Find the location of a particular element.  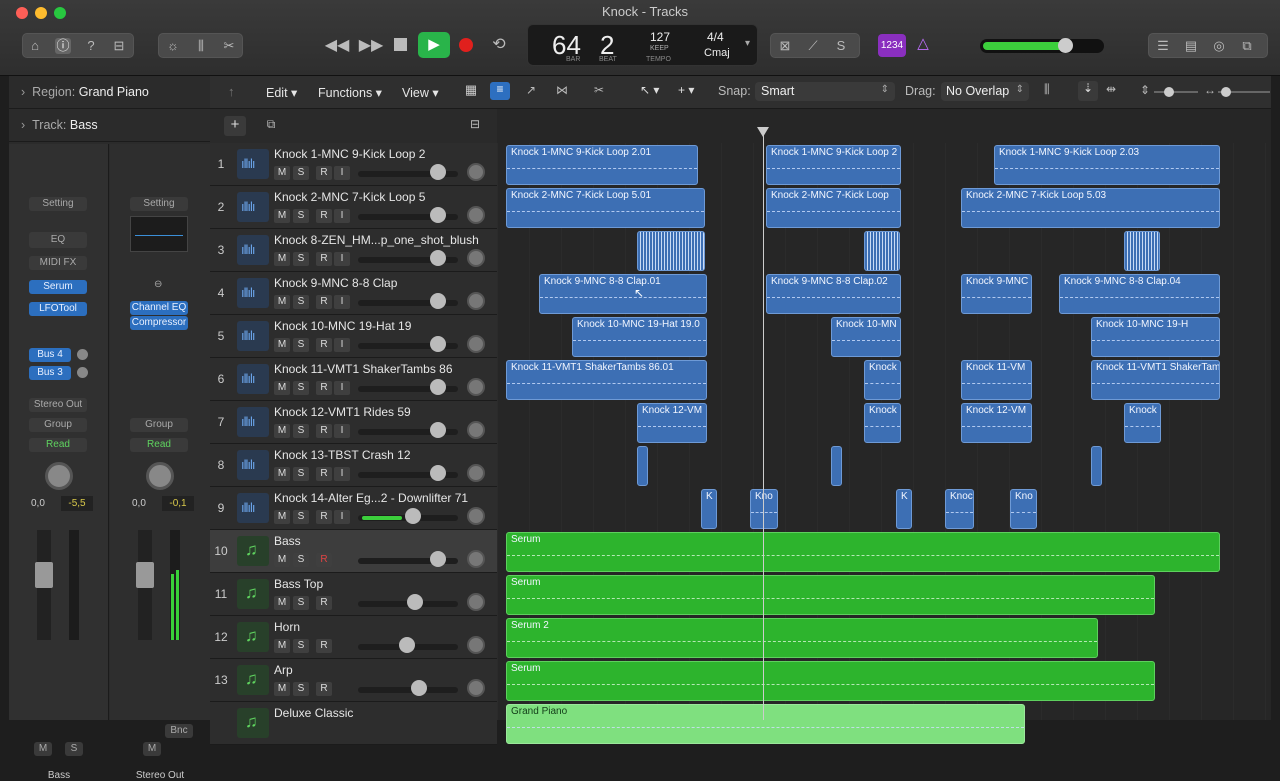

scissors-tool-icon: ✂ is located at coordinates (599, 90).